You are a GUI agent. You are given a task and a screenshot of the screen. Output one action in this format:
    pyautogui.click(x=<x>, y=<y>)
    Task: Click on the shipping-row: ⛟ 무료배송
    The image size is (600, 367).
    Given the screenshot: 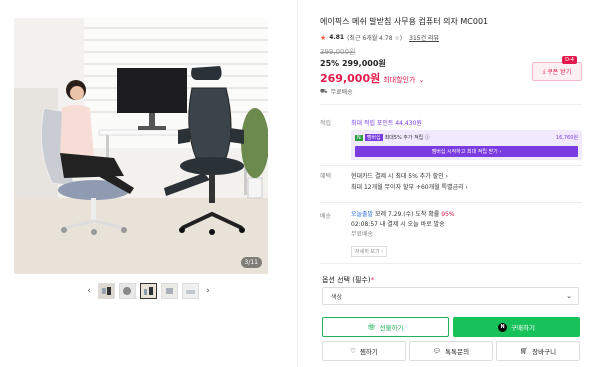 What is the action you would take?
    pyautogui.click(x=336, y=92)
    